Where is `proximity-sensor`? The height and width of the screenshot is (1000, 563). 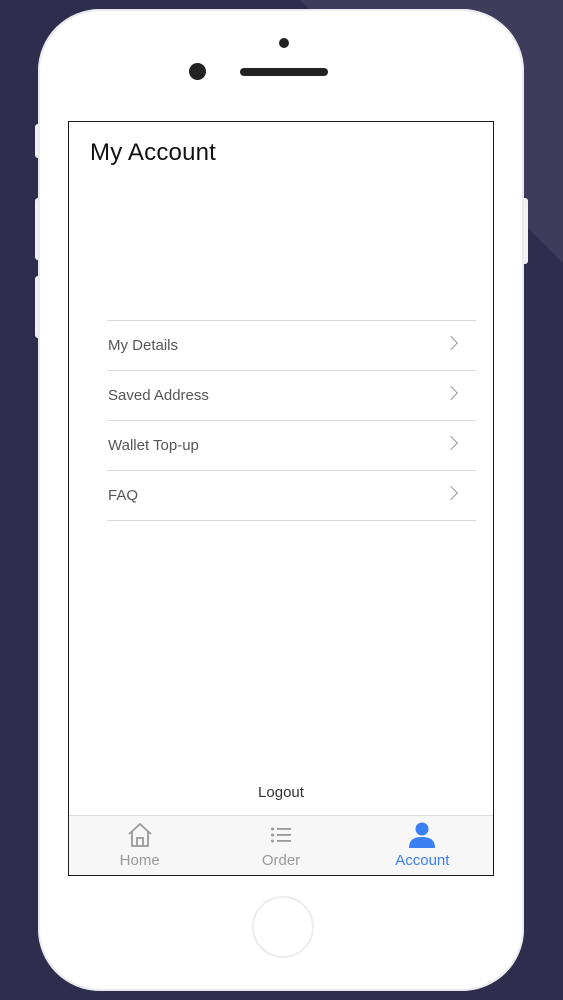 proximity-sensor is located at coordinates (284, 43).